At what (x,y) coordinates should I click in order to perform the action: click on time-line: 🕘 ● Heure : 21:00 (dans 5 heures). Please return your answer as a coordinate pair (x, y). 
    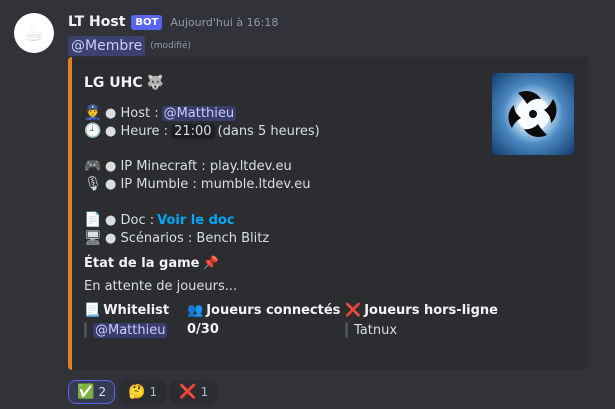
    Looking at the image, I should click on (202, 131).